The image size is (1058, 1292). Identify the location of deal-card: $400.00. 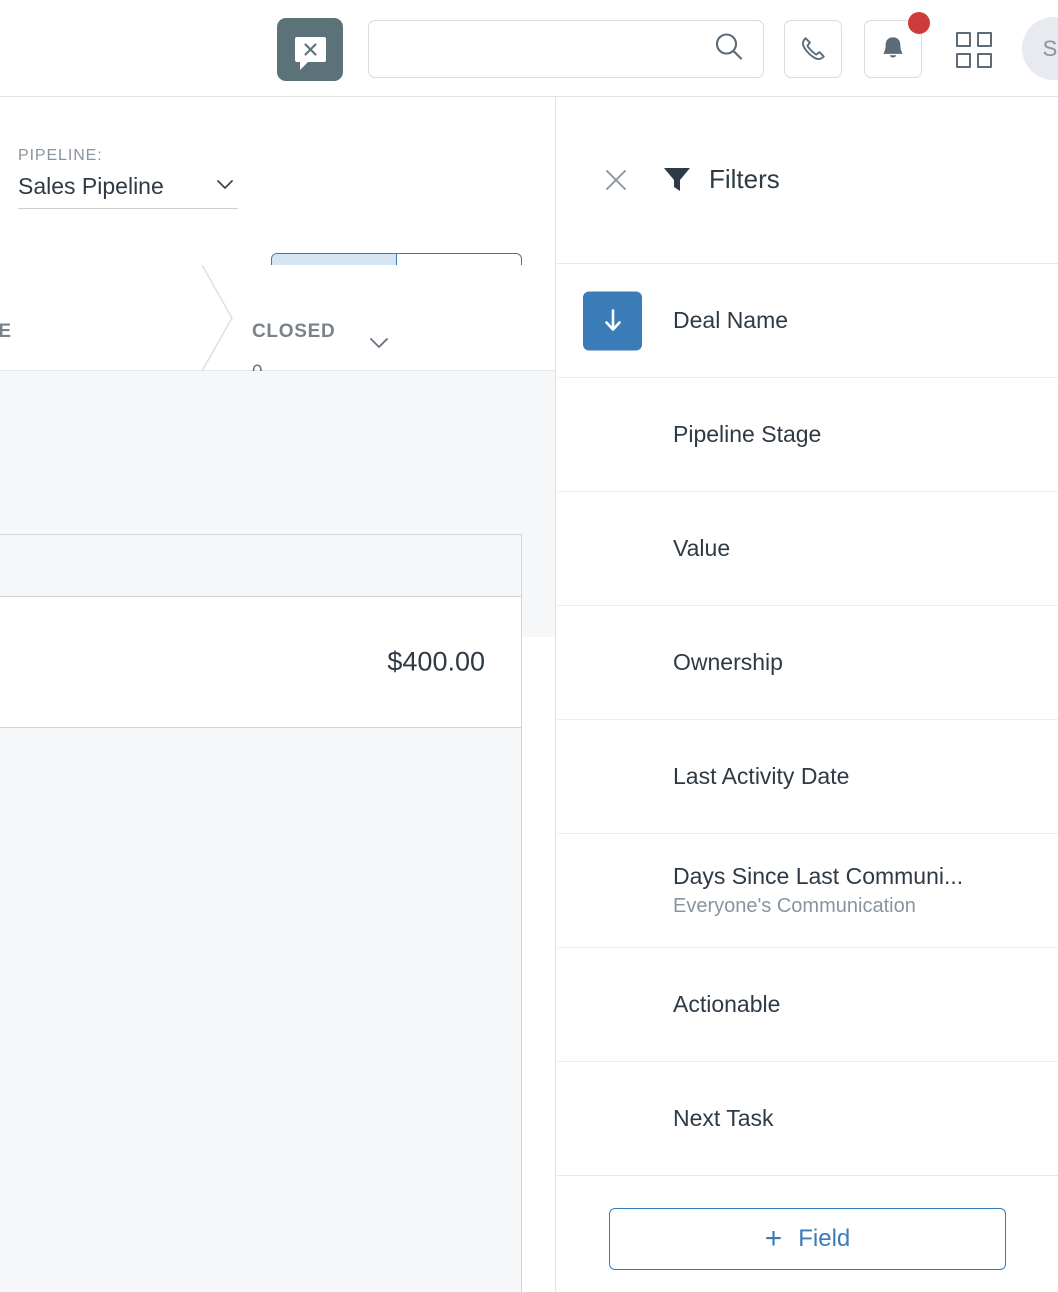
(260, 662).